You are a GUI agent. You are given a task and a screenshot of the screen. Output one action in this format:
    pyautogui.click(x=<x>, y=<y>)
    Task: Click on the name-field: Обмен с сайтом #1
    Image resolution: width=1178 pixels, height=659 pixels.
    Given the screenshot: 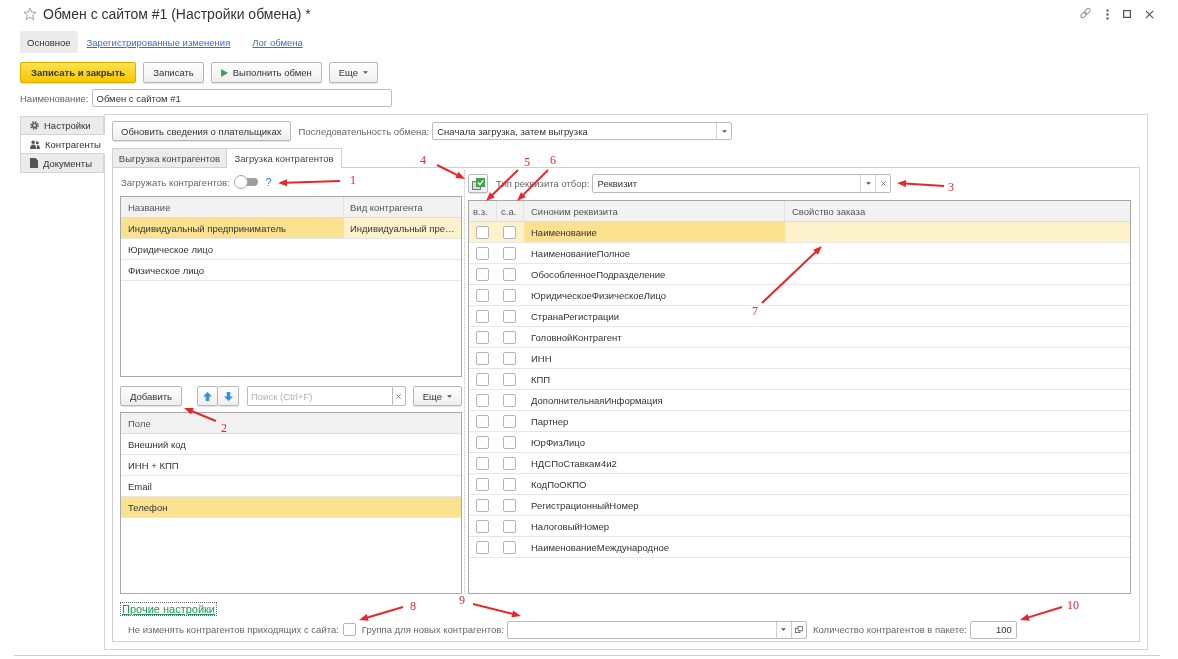 What is the action you would take?
    pyautogui.click(x=241, y=98)
    